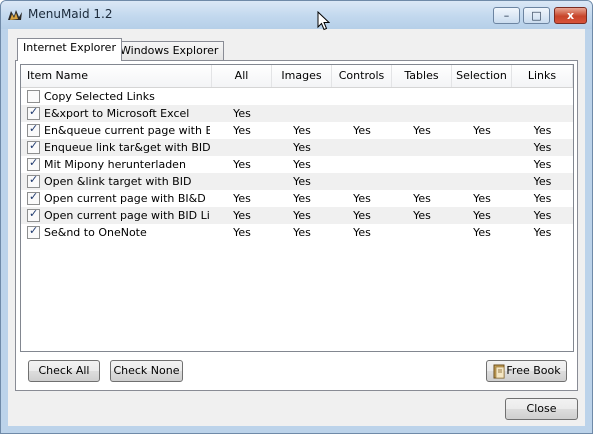 The height and width of the screenshot is (434, 593). What do you see at coordinates (146, 371) in the screenshot?
I see `check-none-button: Check None` at bounding box center [146, 371].